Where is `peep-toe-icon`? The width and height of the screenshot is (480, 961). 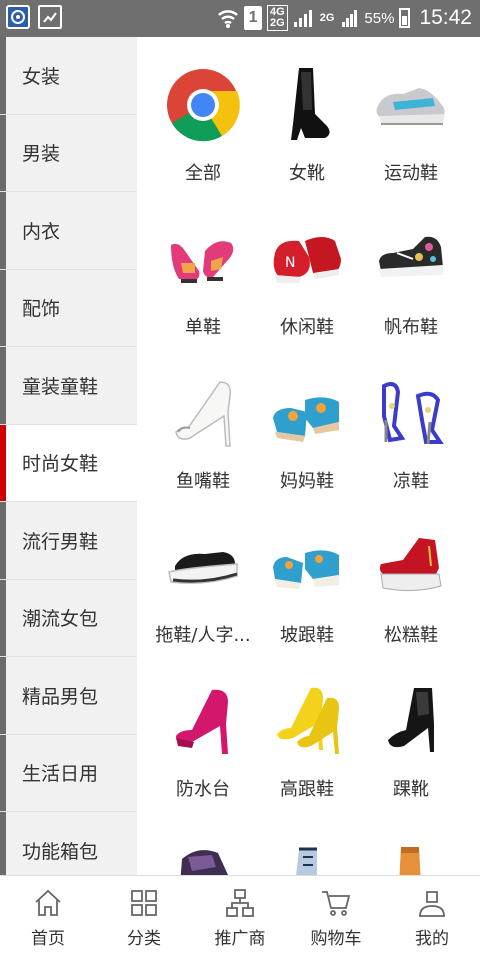
peep-toe-icon is located at coordinates (203, 413).